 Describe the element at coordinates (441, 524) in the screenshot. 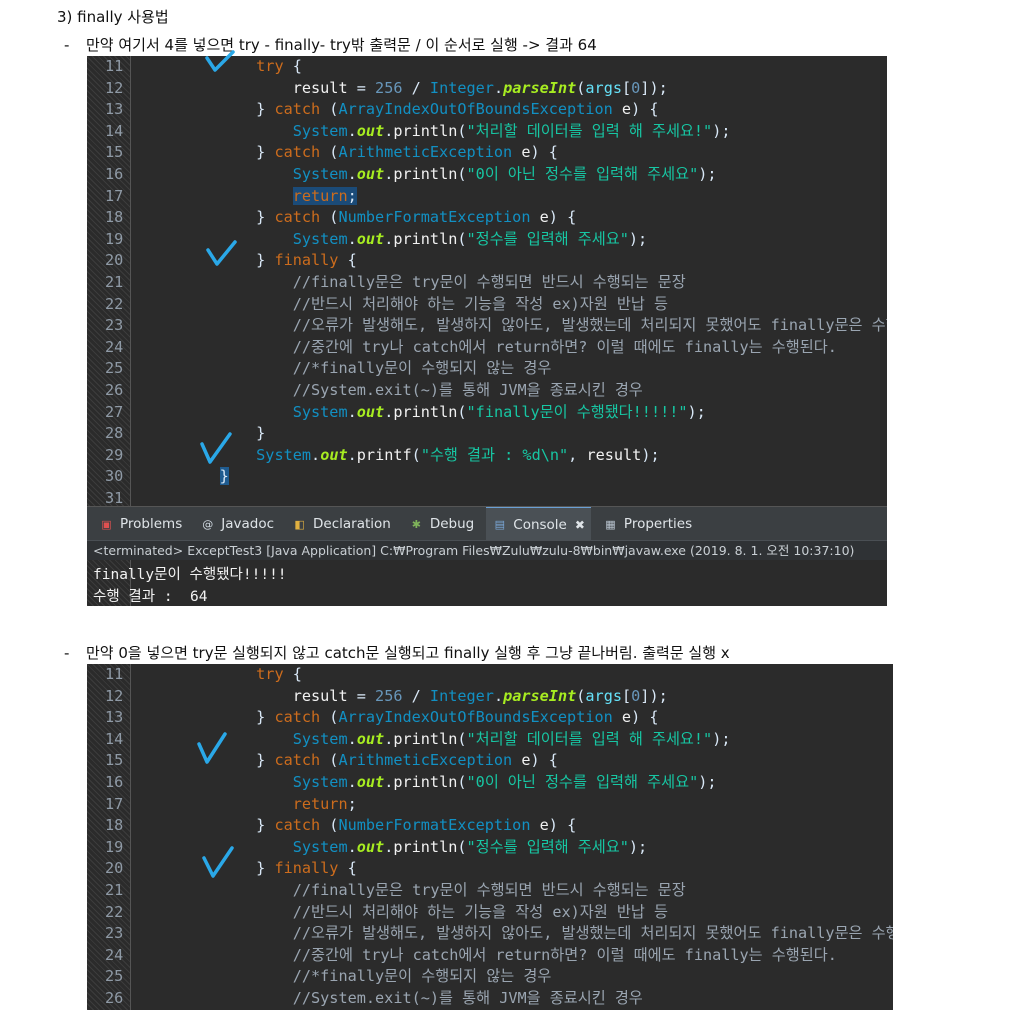

I see `tab-debug: ✱ Debug` at that location.